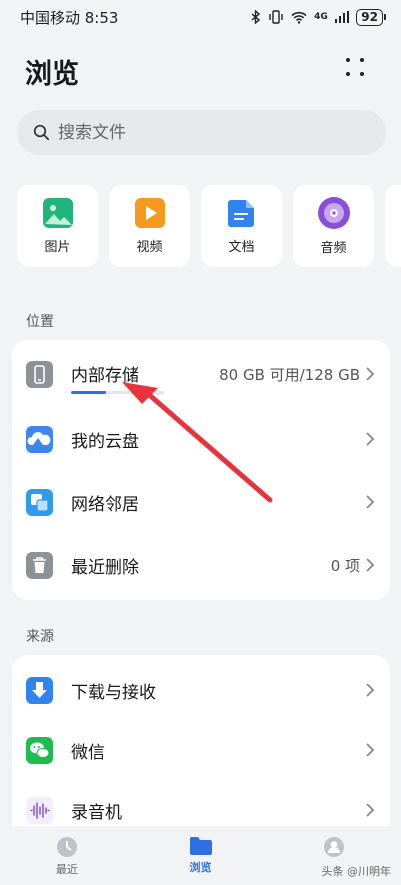 The height and width of the screenshot is (885, 401). I want to click on user-icon, so click(334, 847).